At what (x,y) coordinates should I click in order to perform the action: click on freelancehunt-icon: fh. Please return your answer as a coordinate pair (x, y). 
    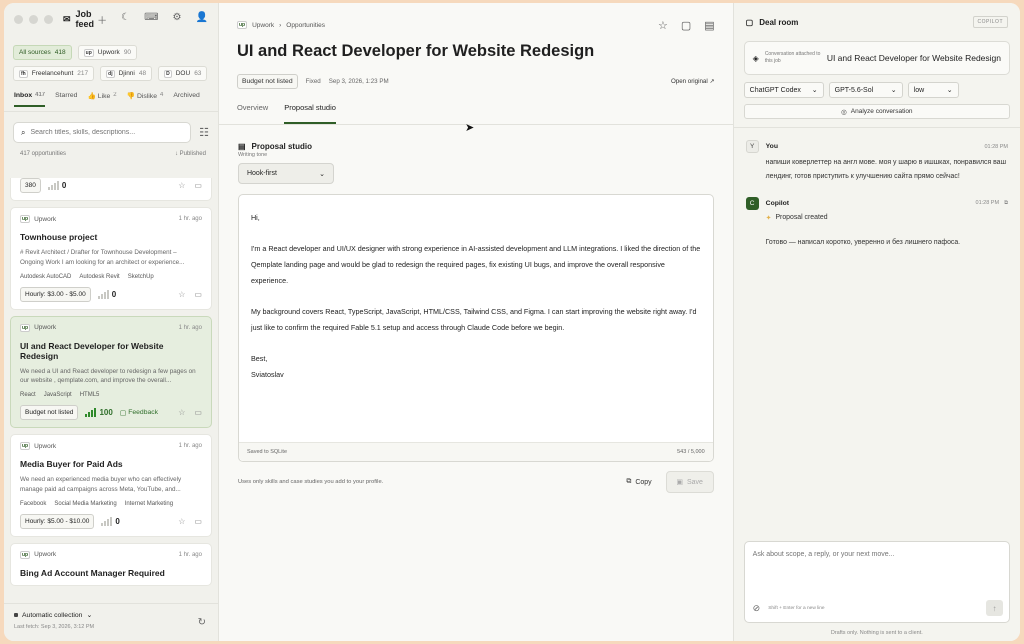
    Looking at the image, I should click on (23, 73).